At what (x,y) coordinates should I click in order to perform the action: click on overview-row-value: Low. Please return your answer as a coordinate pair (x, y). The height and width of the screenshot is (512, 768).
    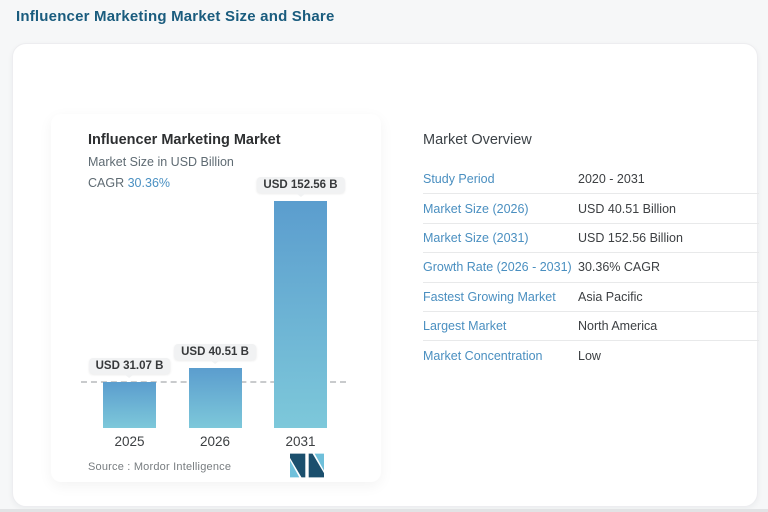
    Looking at the image, I should click on (589, 355).